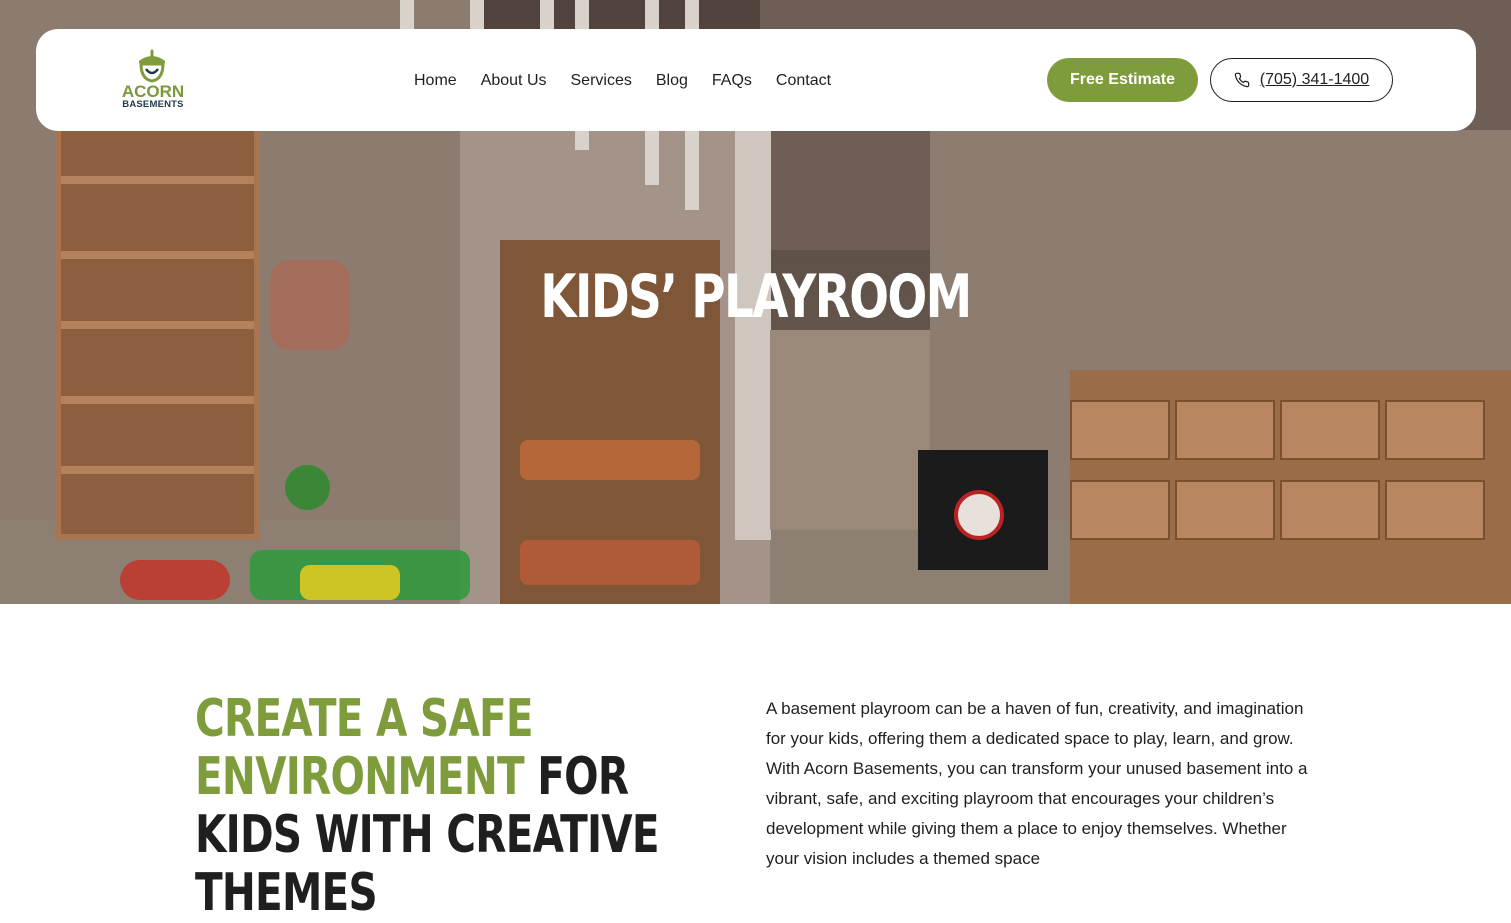 This screenshot has width=1511, height=923. I want to click on nav-blog: Blog, so click(672, 81).